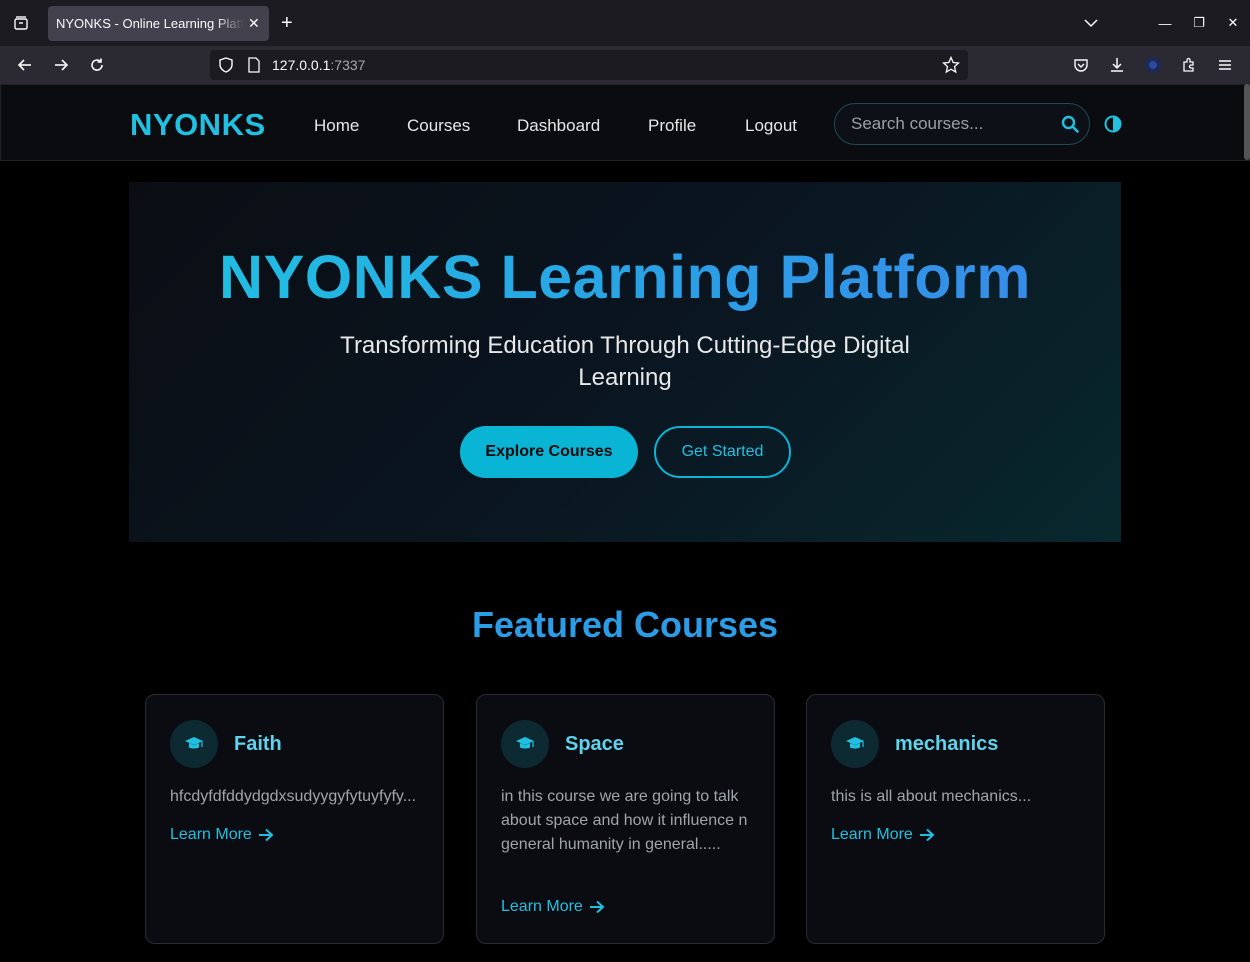  Describe the element at coordinates (672, 126) in the screenshot. I see `nav-link-profile: Profile` at that location.